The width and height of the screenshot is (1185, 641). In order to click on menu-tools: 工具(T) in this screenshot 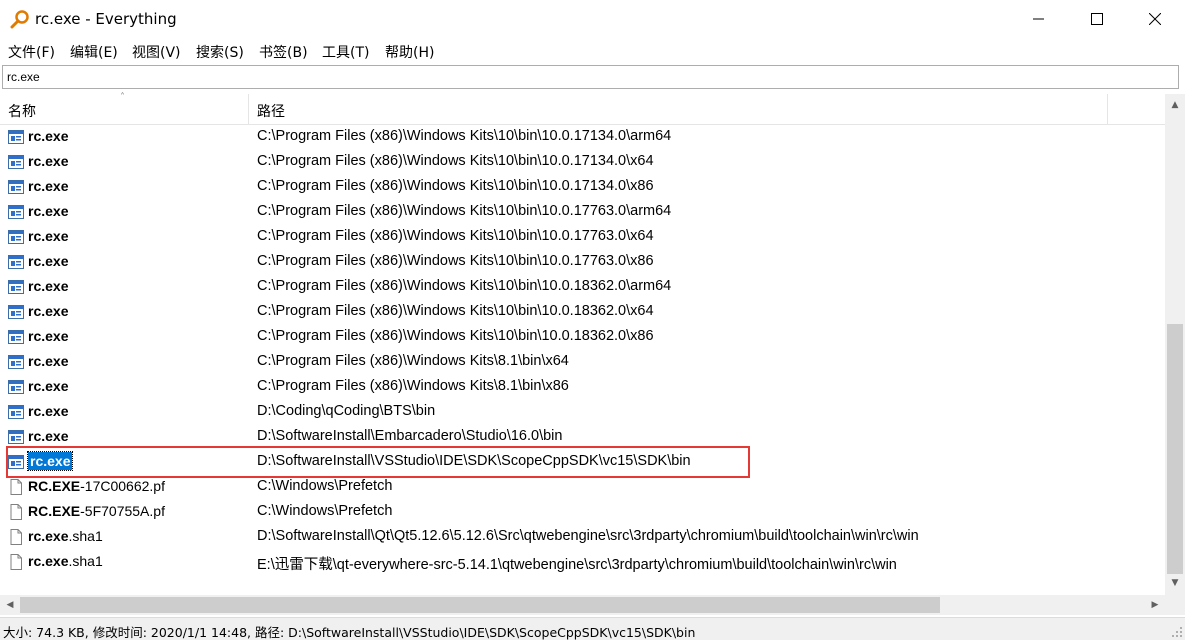, I will do `click(345, 52)`.